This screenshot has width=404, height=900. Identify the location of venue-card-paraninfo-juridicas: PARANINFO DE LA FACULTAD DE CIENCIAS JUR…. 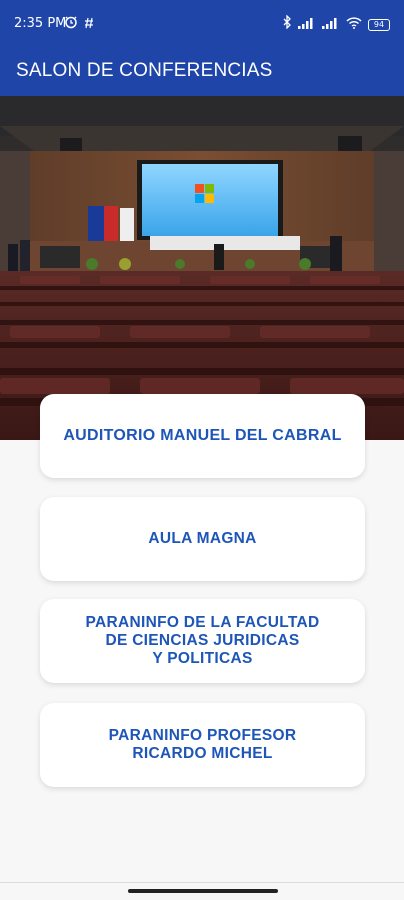
(202, 641).